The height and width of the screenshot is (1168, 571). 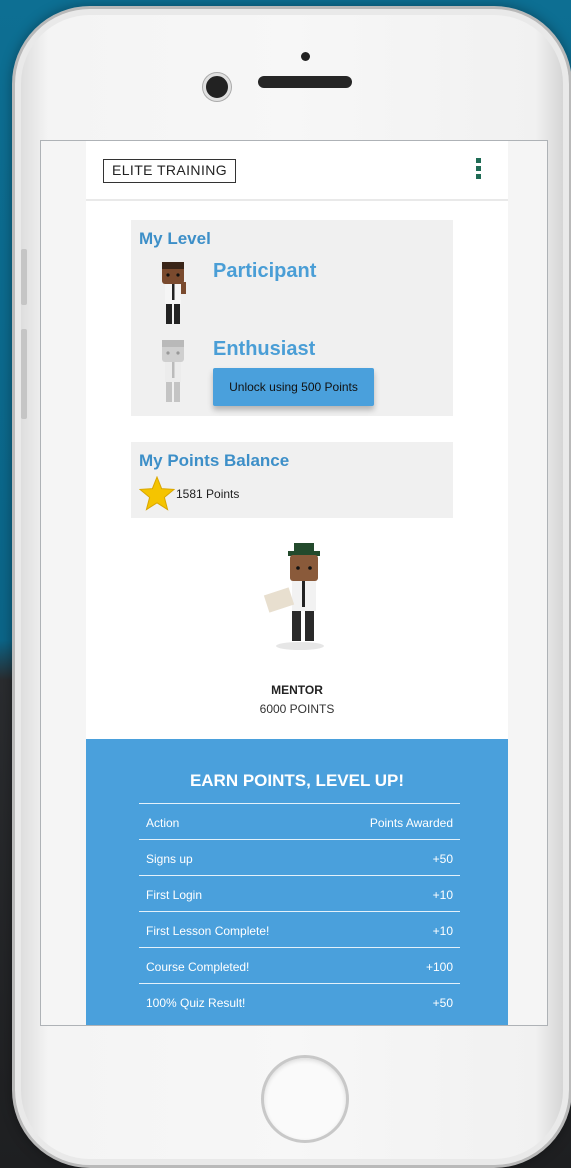 I want to click on navbar: ELITE TRAINING, so click(x=297, y=171).